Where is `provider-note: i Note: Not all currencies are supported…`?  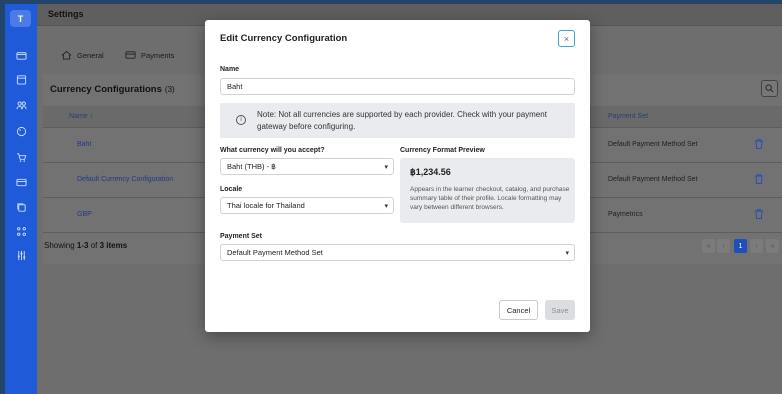
provider-note: i Note: Not all currencies are supported… is located at coordinates (397, 120).